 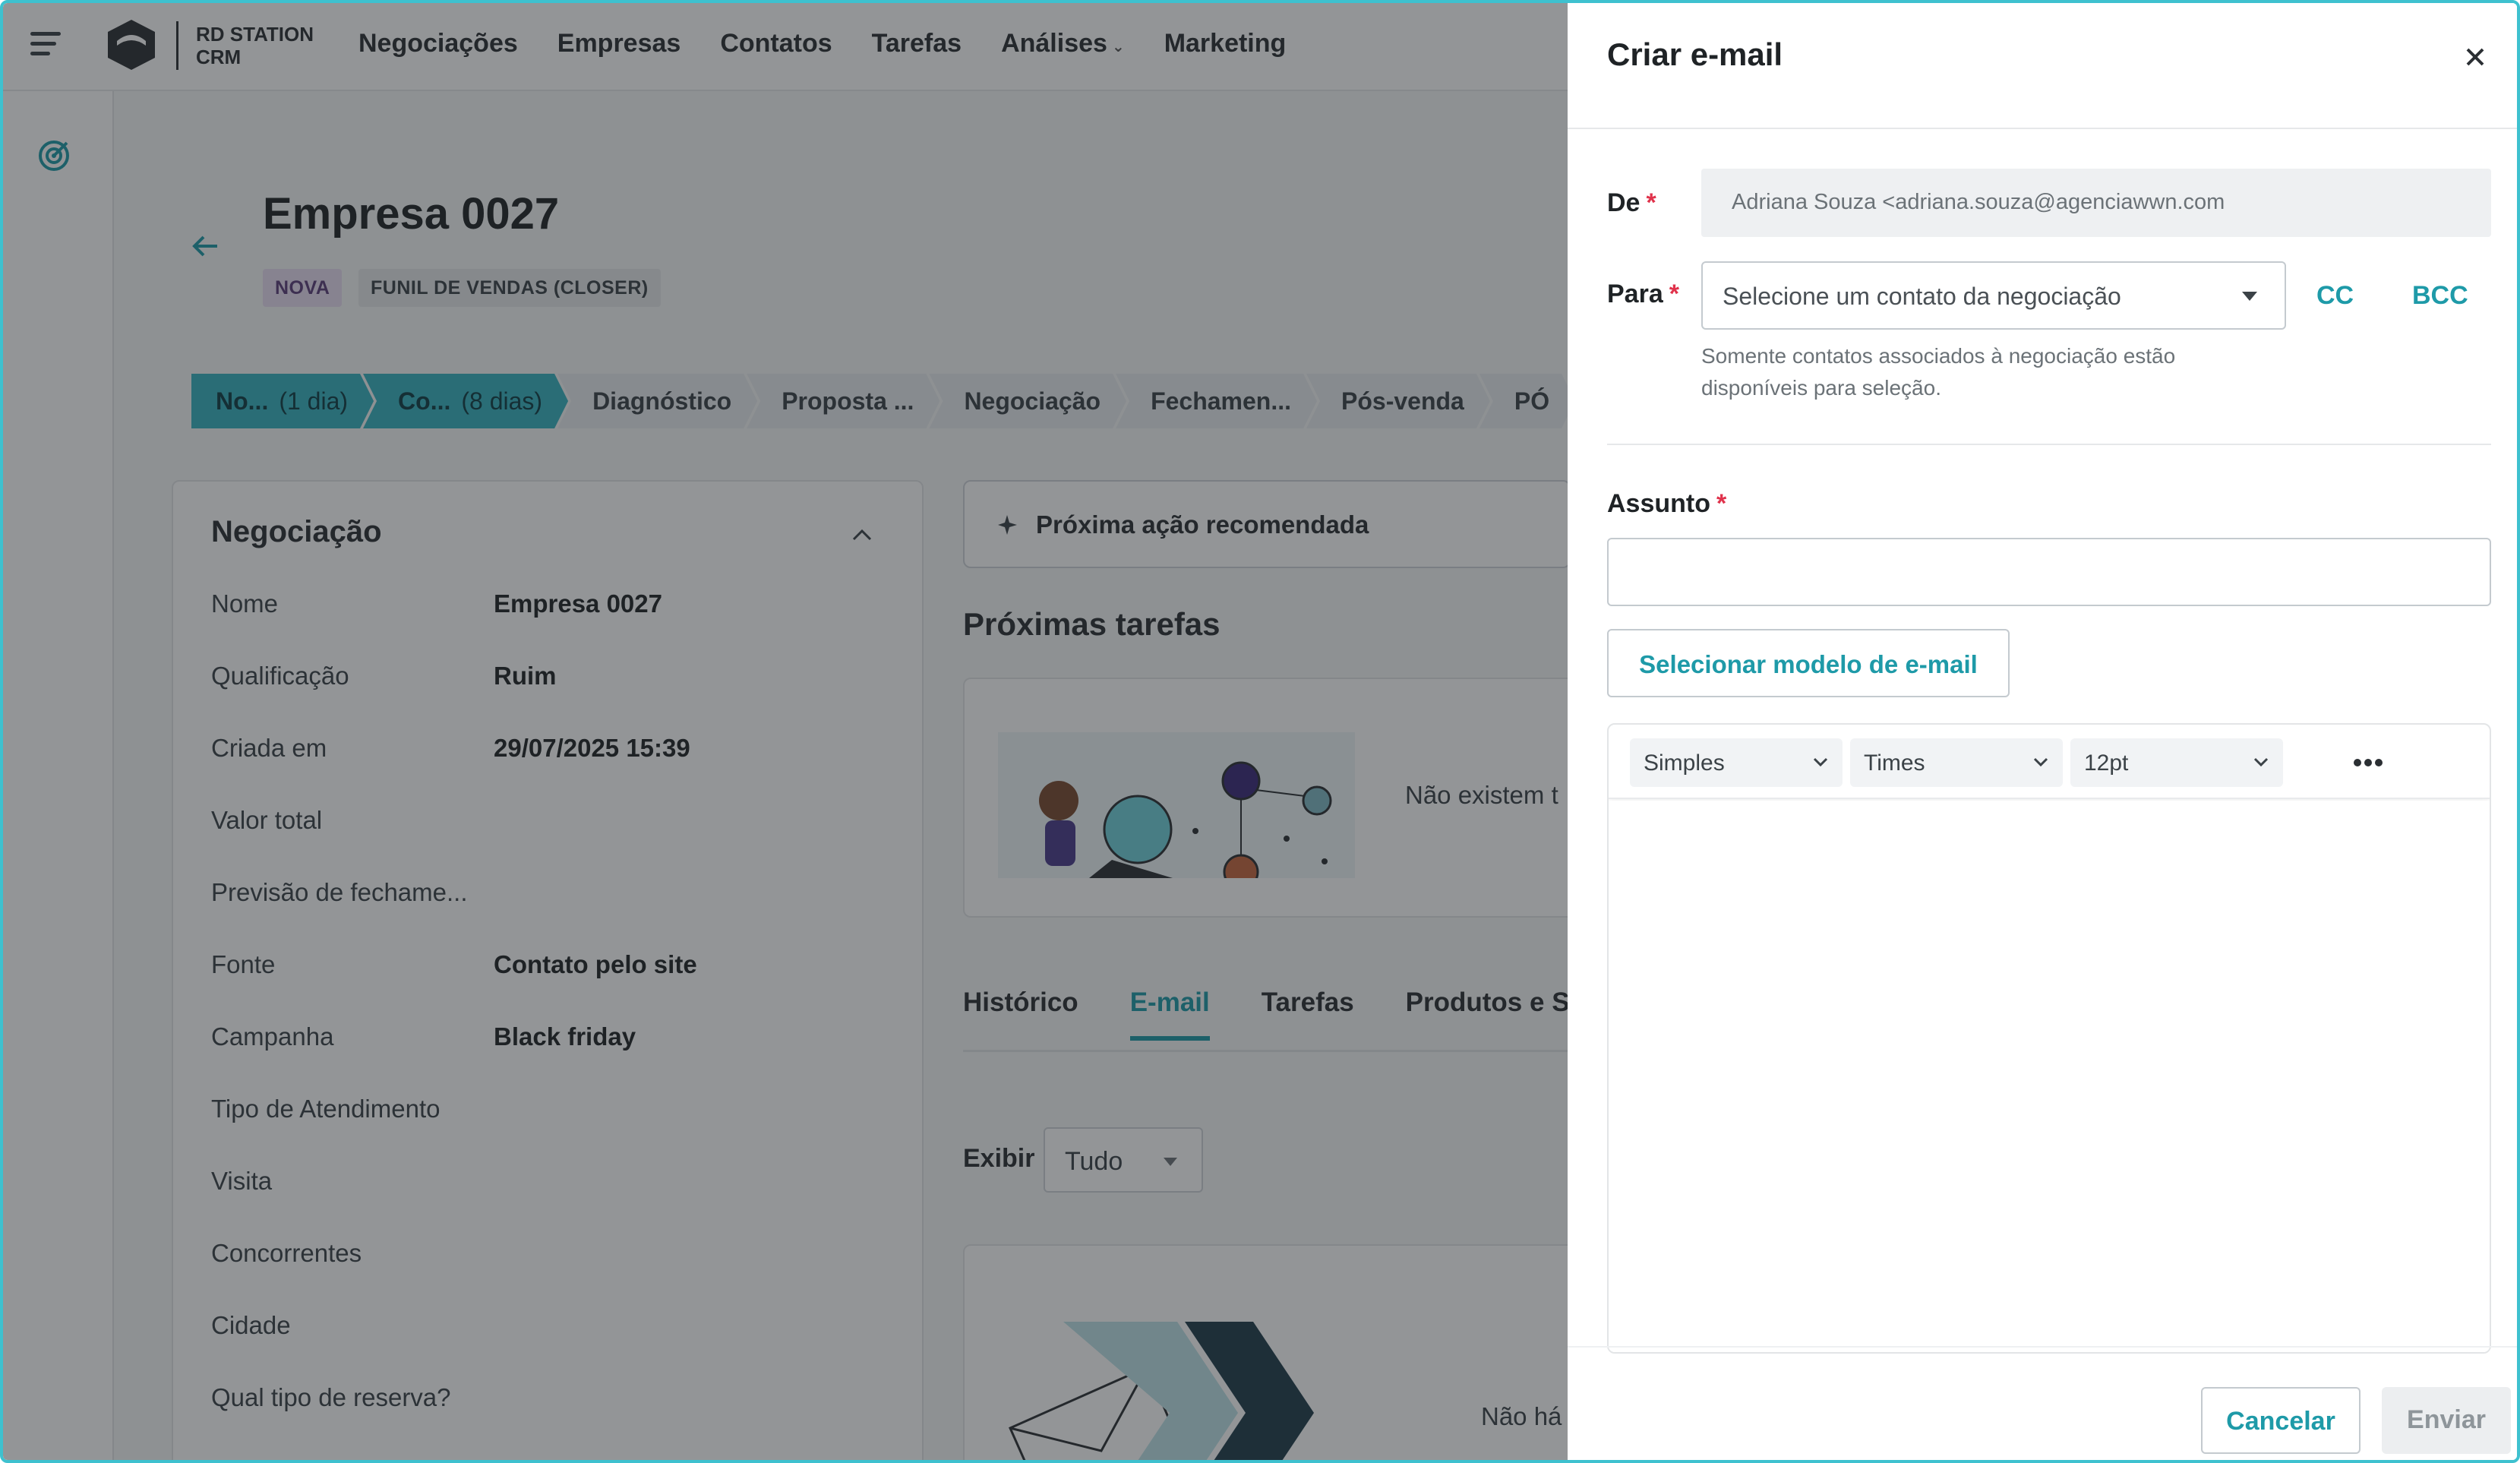 I want to click on size-select: 12pt, so click(x=2176, y=762).